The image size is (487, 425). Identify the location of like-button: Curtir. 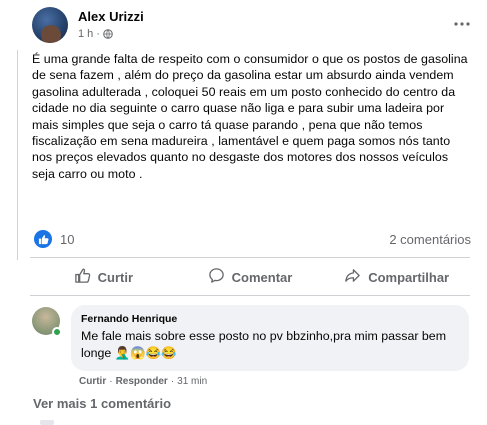
(103, 277).